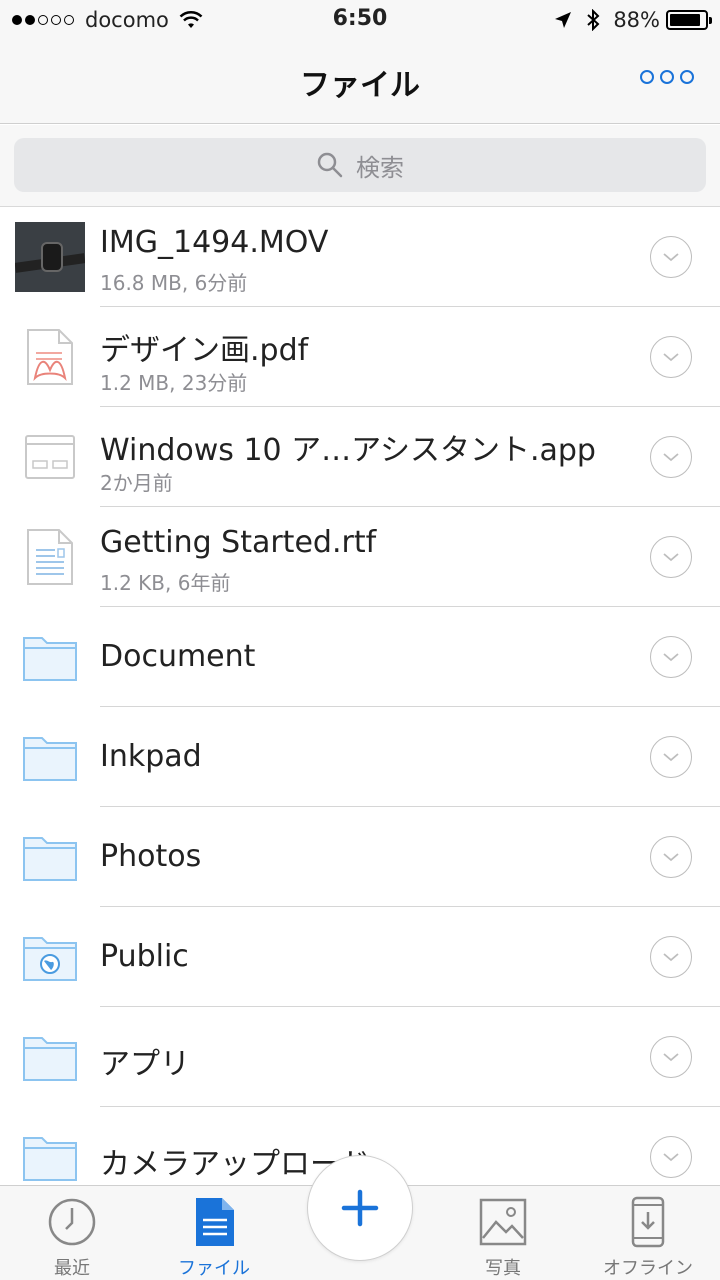 The width and height of the screenshot is (720, 1280). I want to click on file-name: Getting Started.rtf, so click(238, 542).